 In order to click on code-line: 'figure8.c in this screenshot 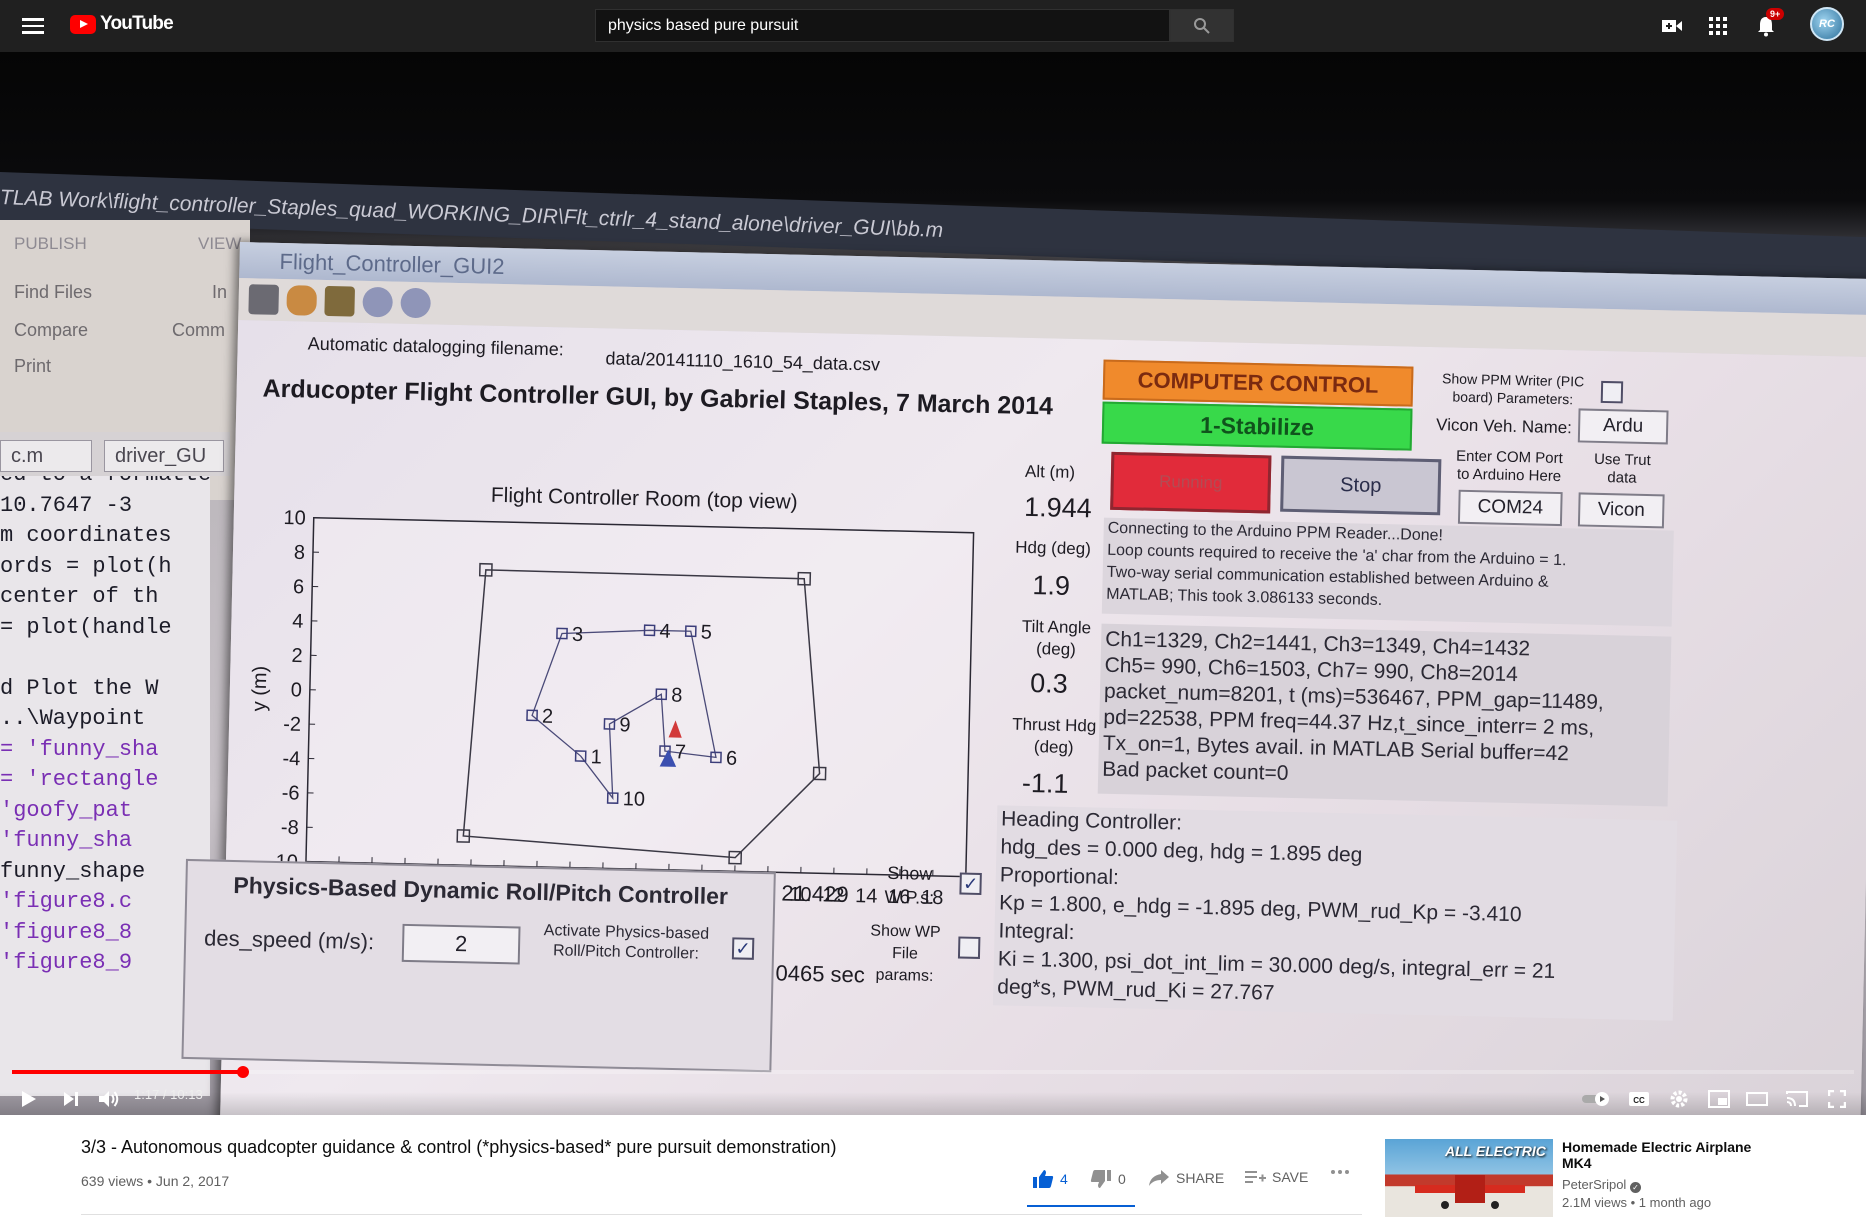, I will do `click(66, 901)`.